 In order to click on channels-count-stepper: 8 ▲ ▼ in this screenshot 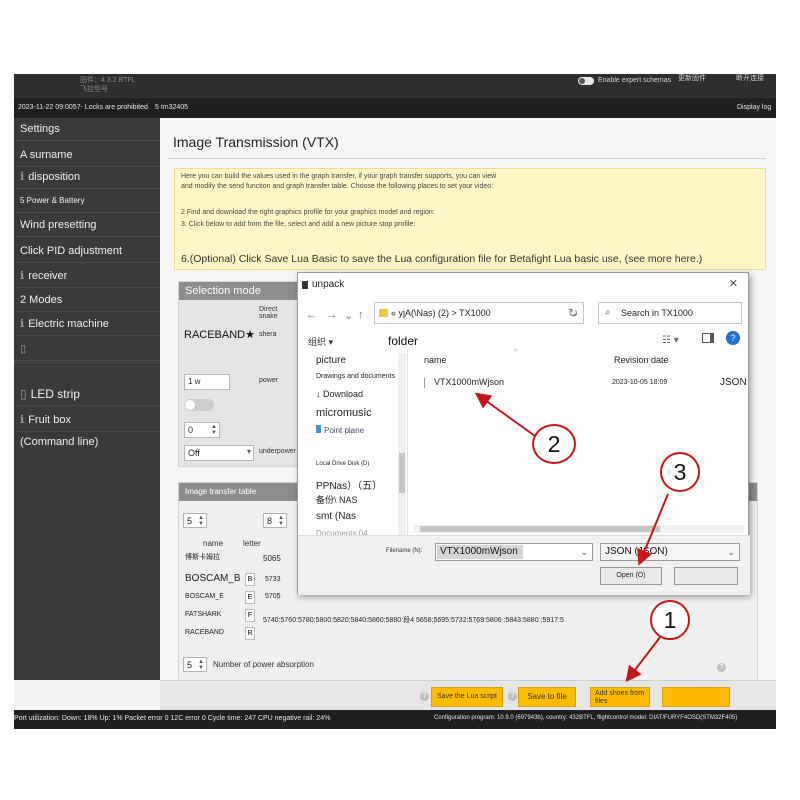, I will do `click(275, 520)`.